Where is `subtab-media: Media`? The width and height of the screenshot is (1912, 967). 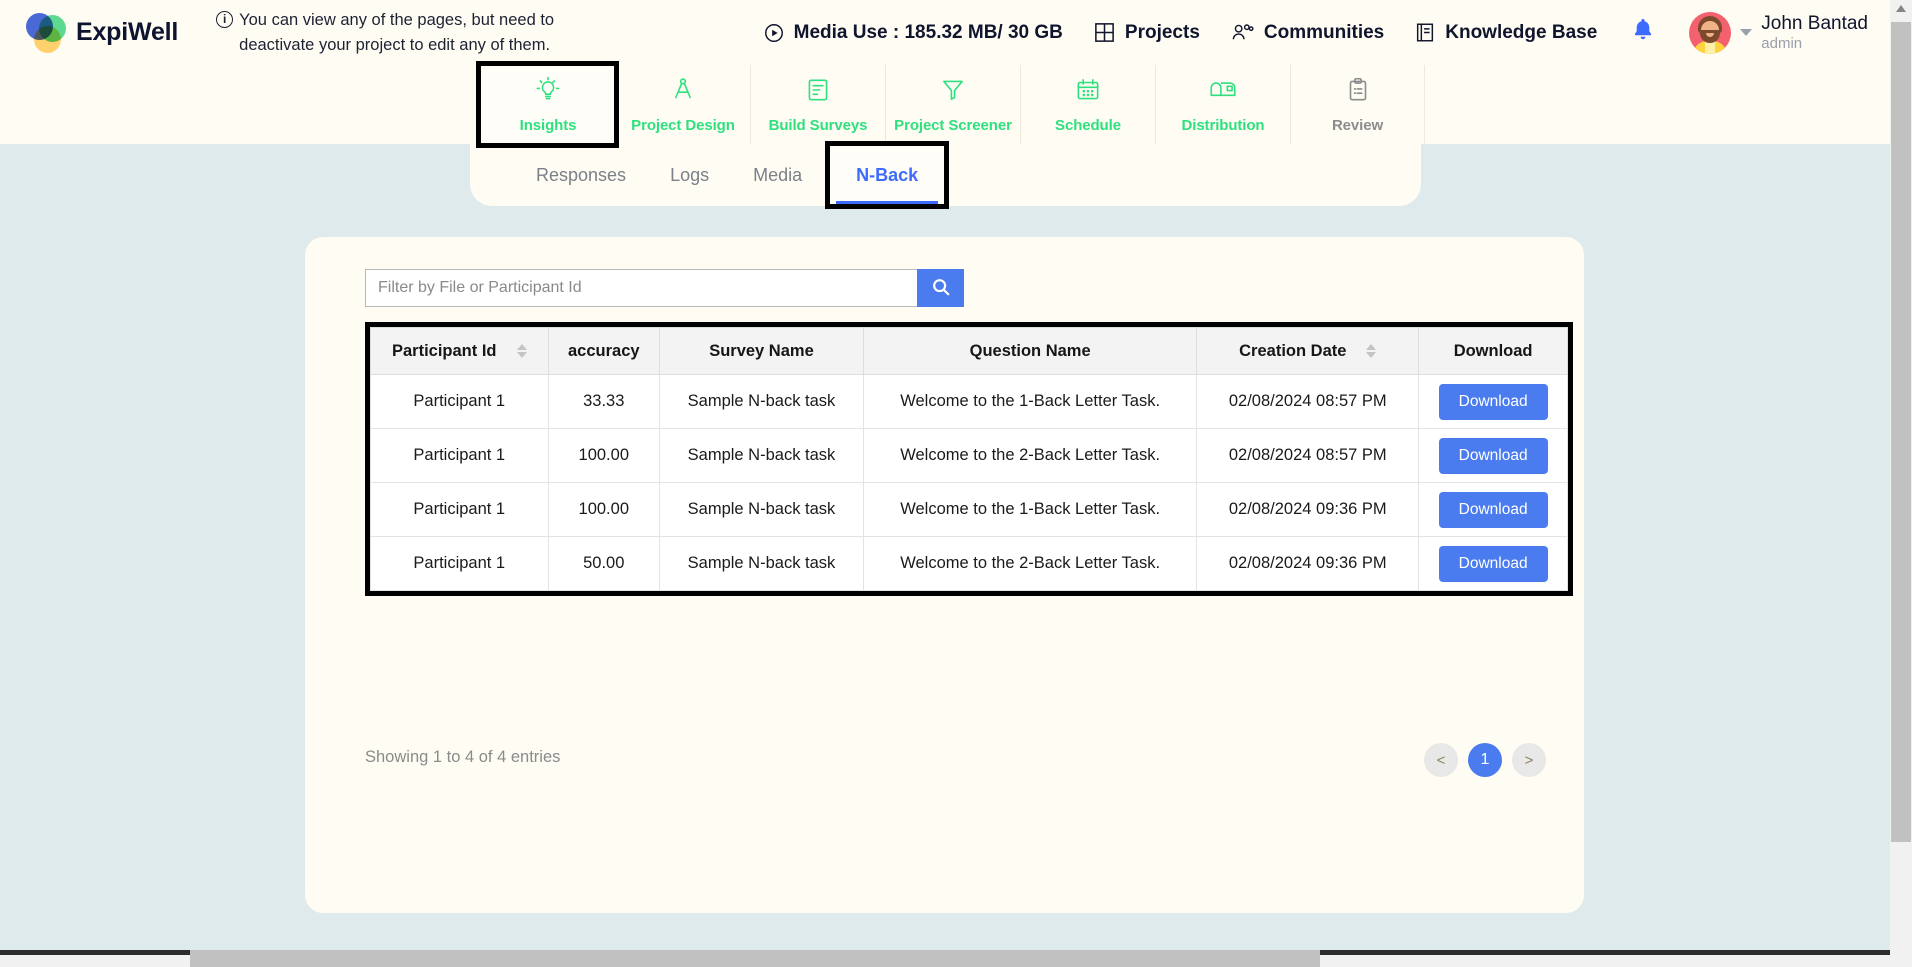 subtab-media: Media is located at coordinates (777, 175).